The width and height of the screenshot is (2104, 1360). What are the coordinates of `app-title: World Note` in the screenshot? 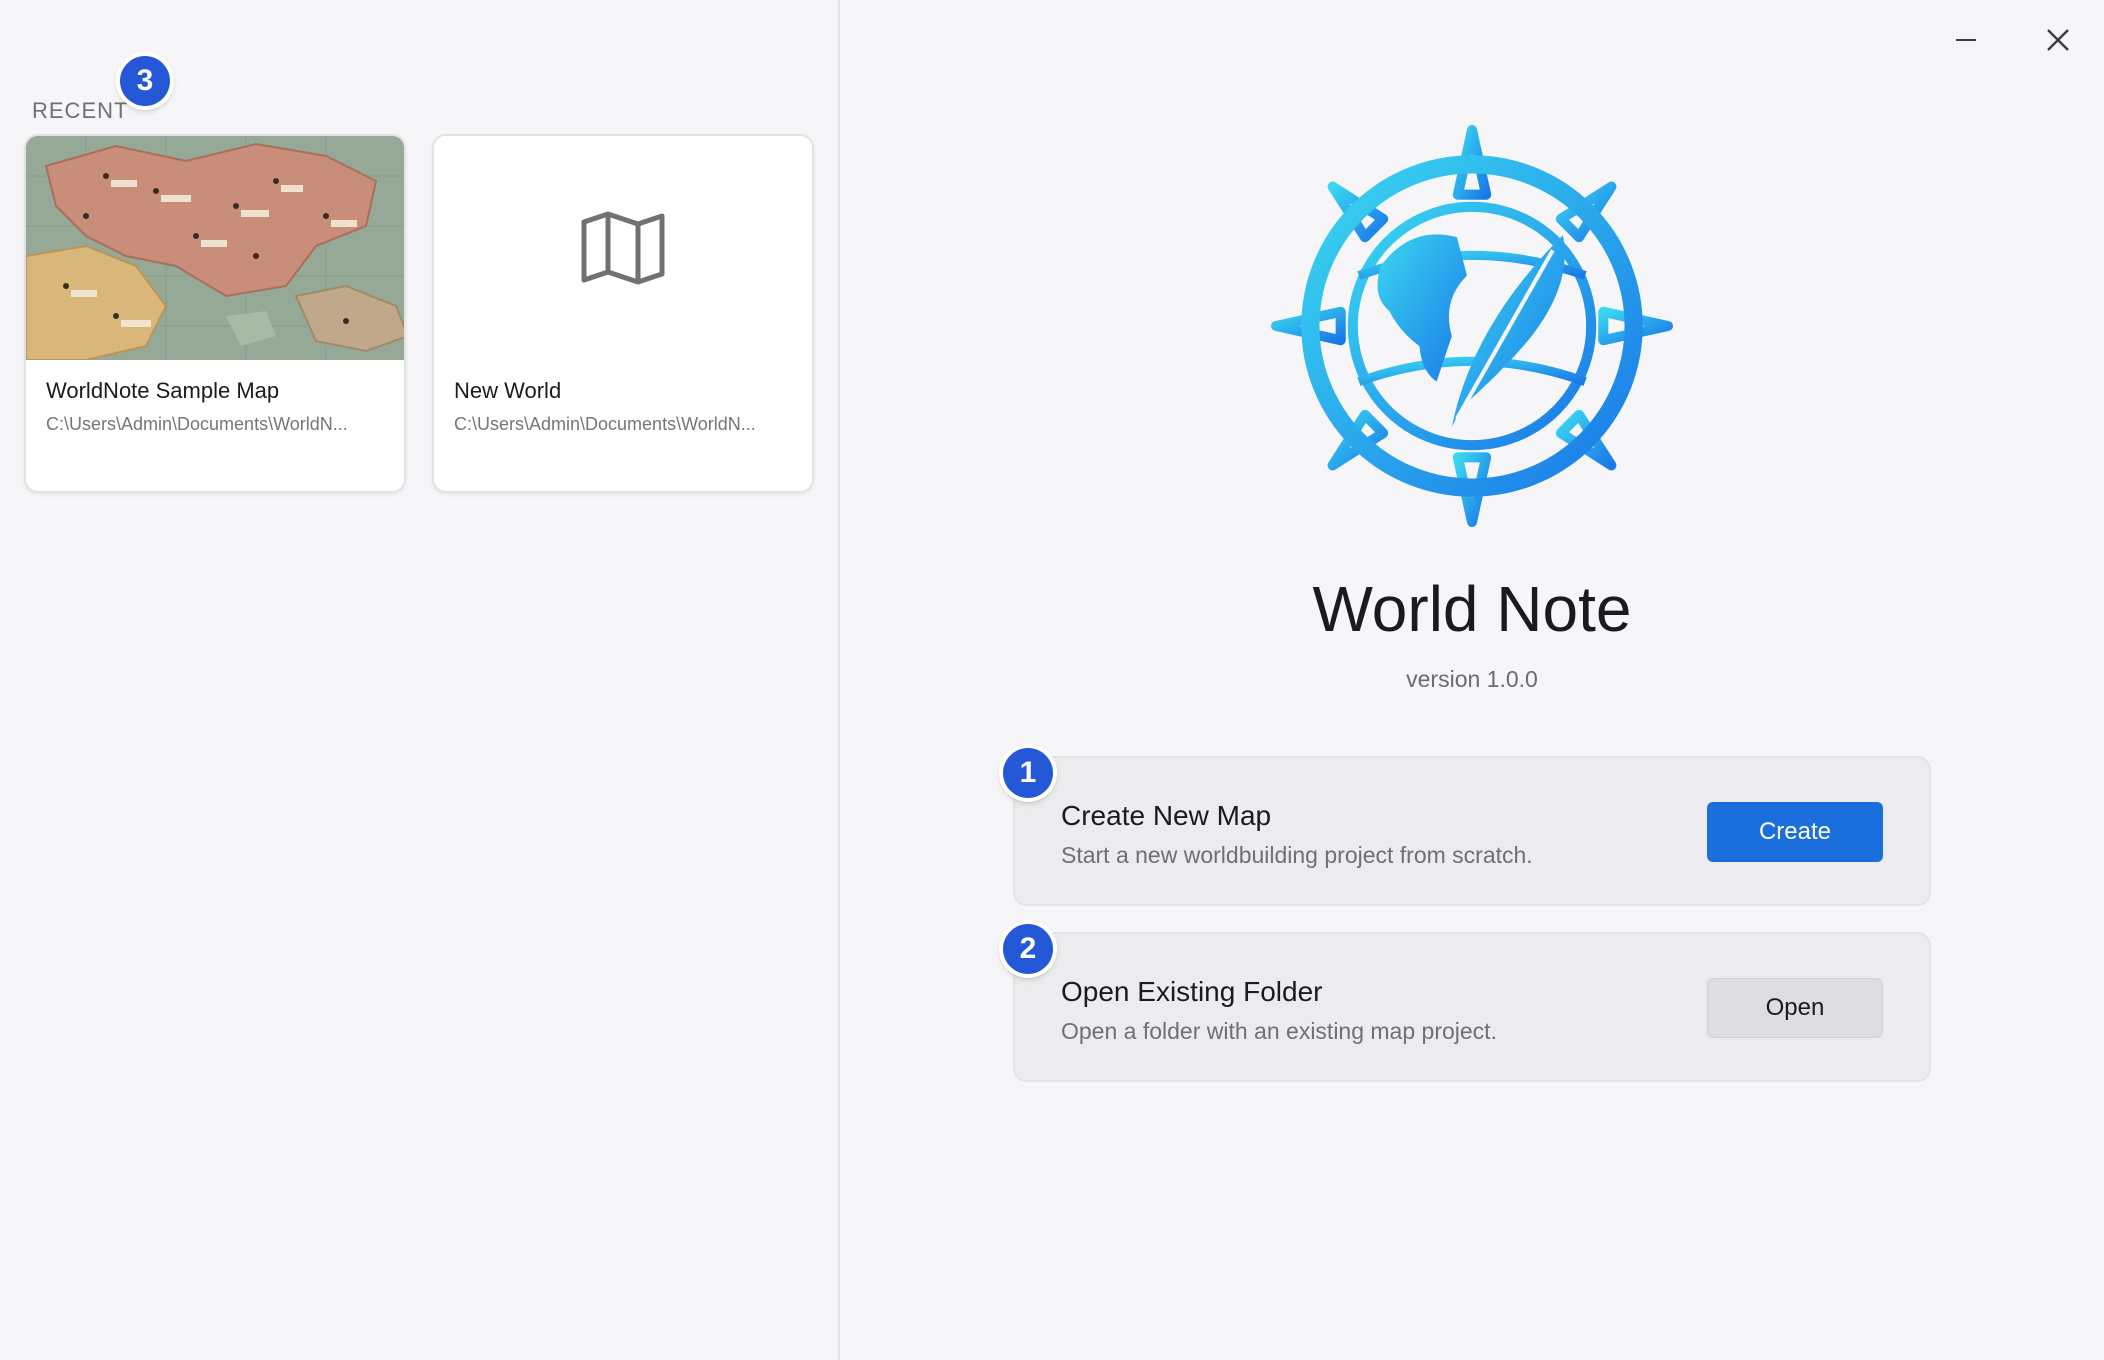 It's located at (1472, 609).